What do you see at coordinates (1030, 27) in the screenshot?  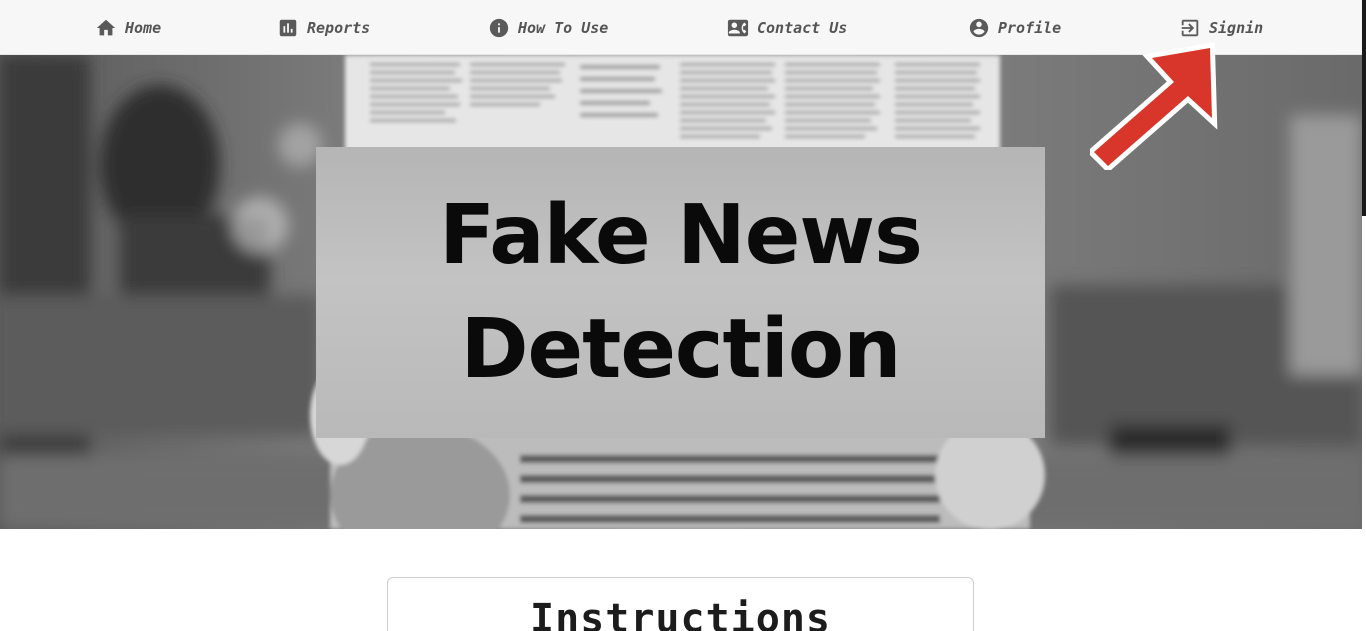 I see `nav-profile-label: Profile` at bounding box center [1030, 27].